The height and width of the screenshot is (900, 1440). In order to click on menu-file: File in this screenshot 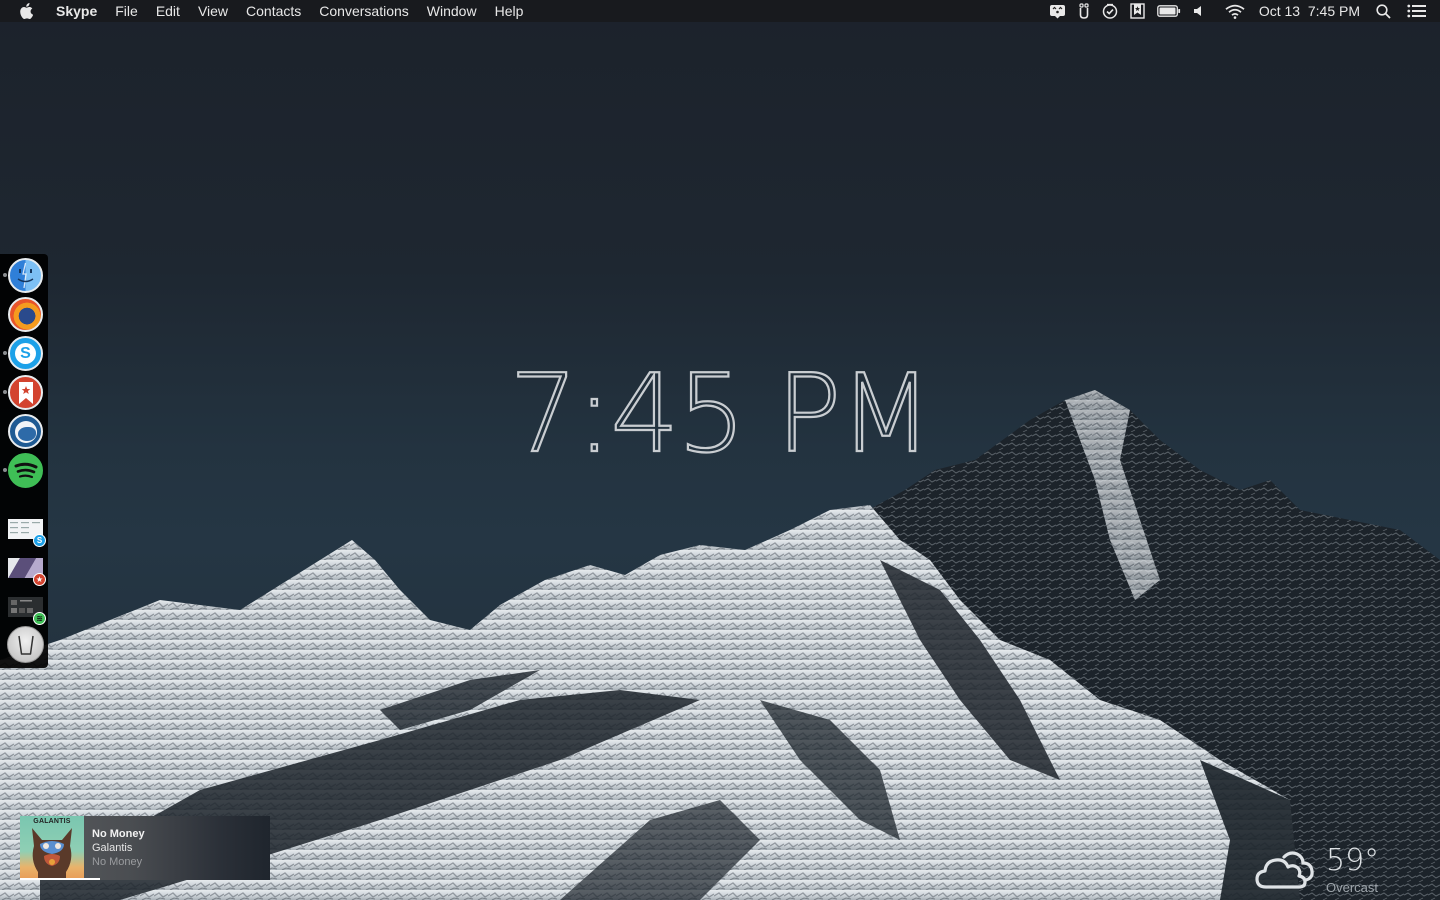, I will do `click(126, 11)`.